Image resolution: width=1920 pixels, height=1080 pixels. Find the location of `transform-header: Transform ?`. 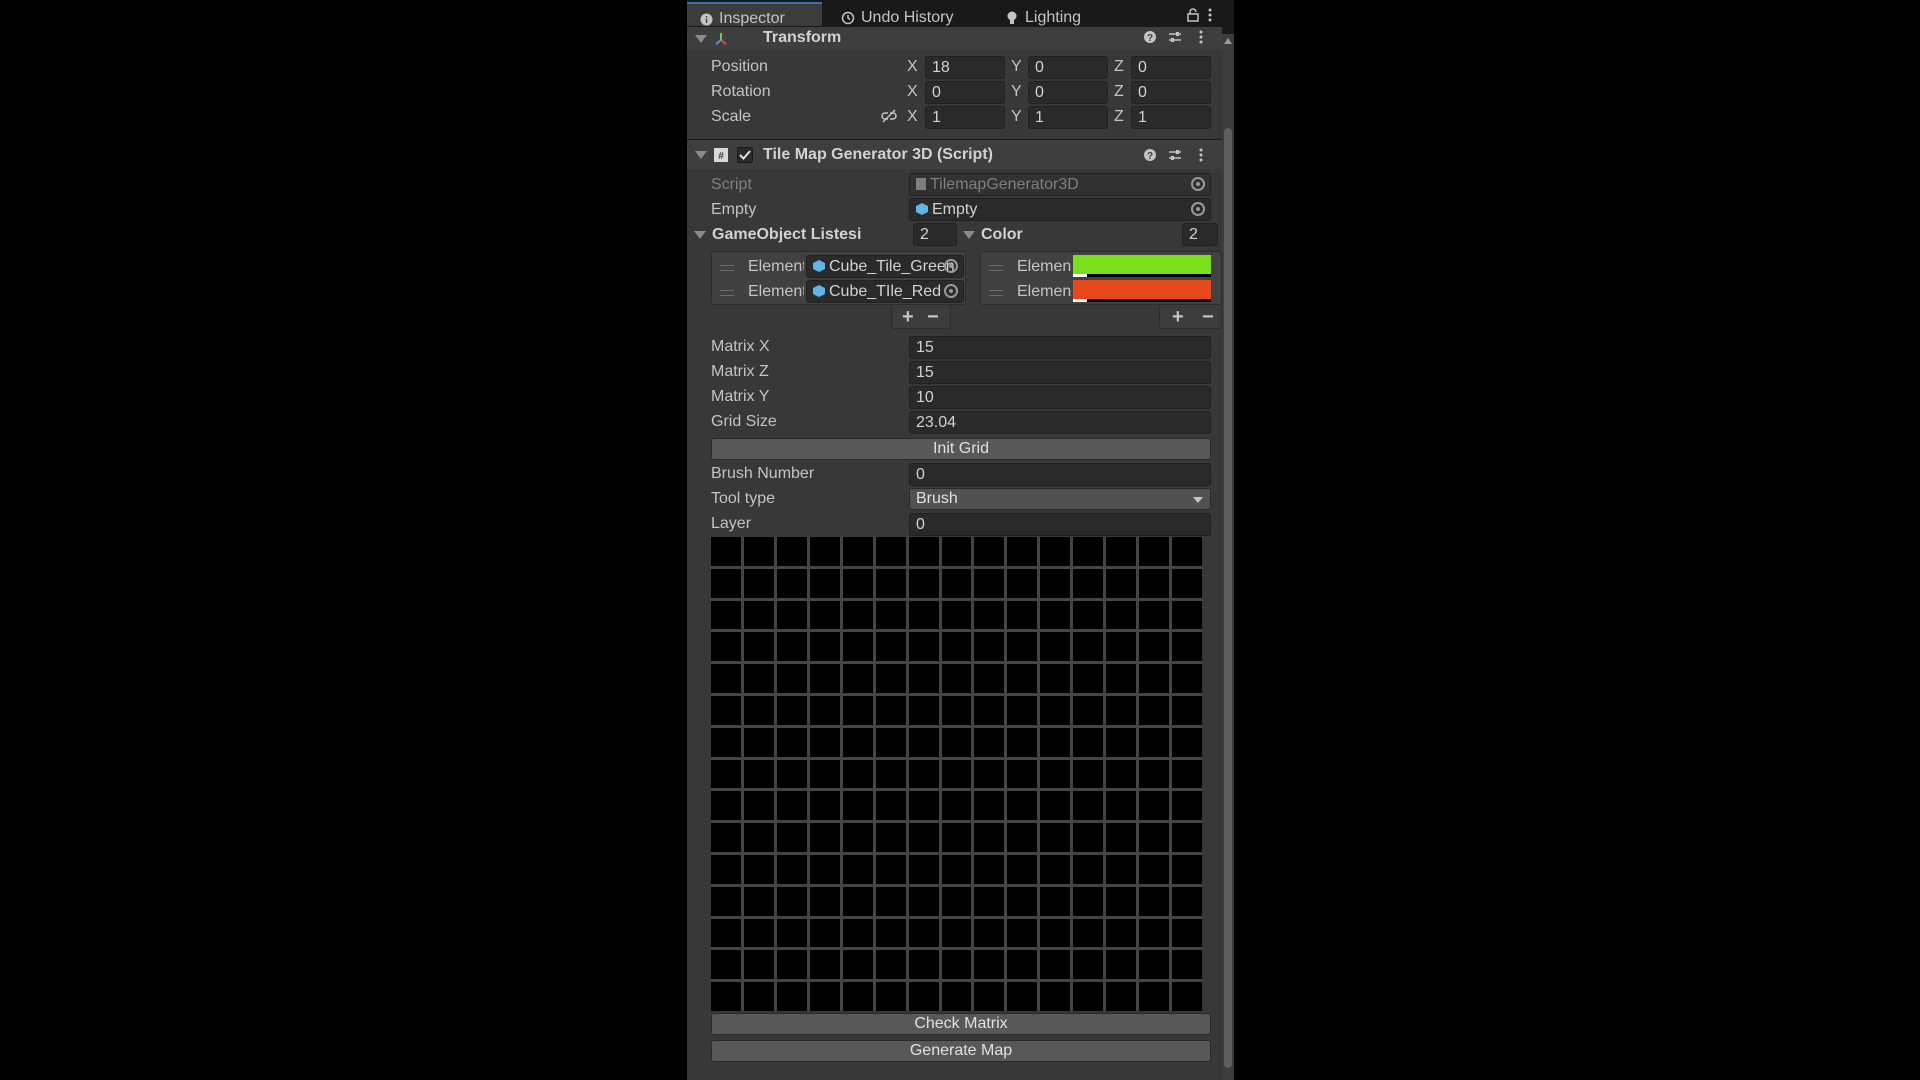

transform-header: Transform ? is located at coordinates (954, 38).